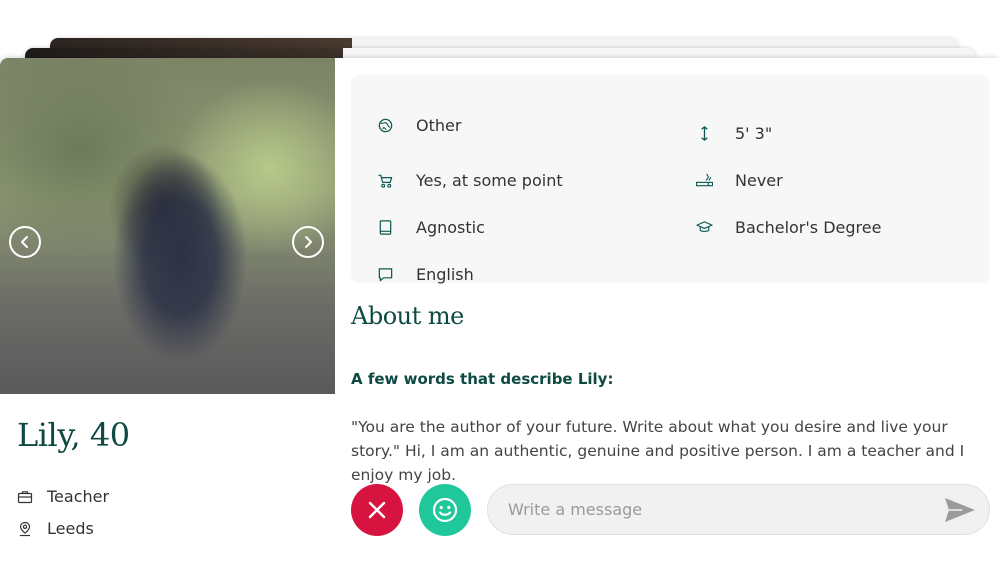 The width and height of the screenshot is (999, 561). Describe the element at coordinates (385, 125) in the screenshot. I see `globe-icon` at that location.